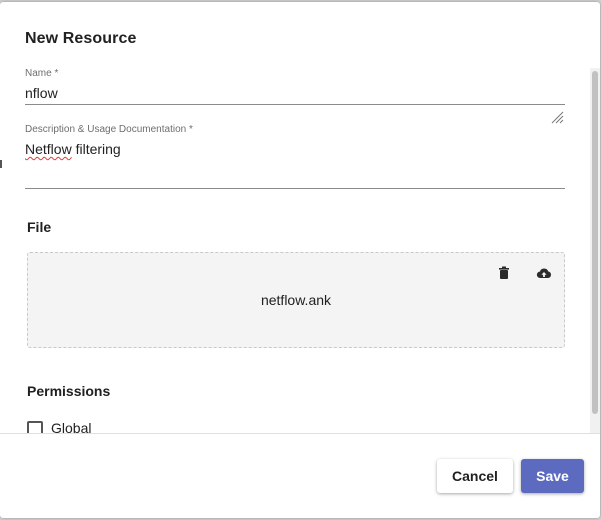  Describe the element at coordinates (39, 227) in the screenshot. I see `file-section-title: File` at that location.